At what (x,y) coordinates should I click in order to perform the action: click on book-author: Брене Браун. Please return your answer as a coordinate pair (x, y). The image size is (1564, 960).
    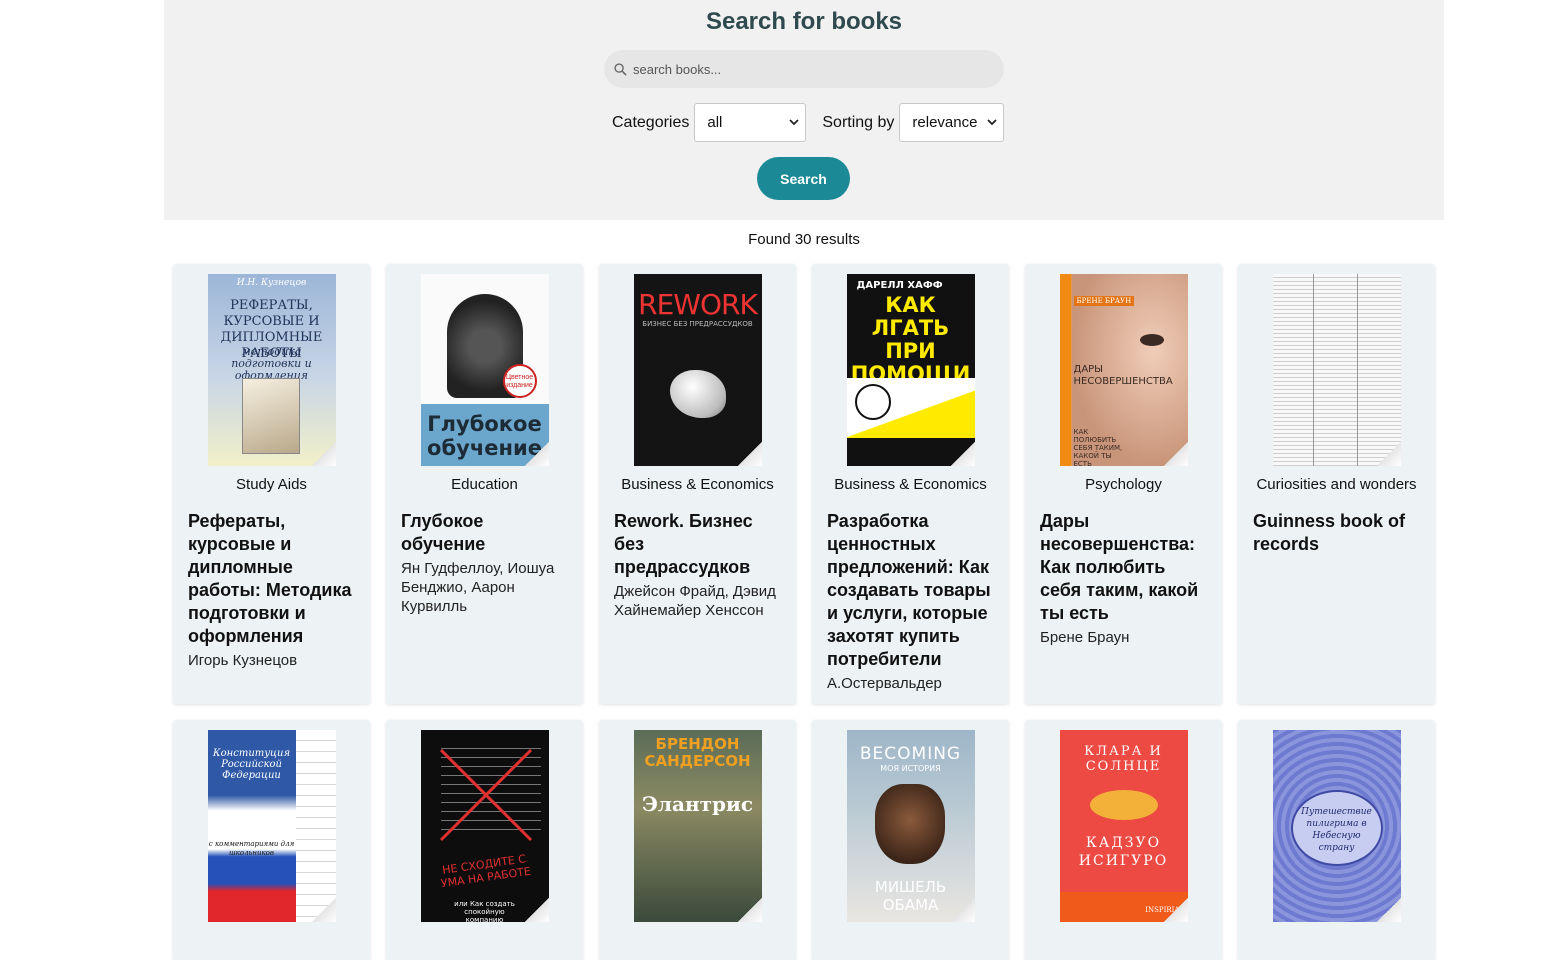
    Looking at the image, I should click on (1085, 637).